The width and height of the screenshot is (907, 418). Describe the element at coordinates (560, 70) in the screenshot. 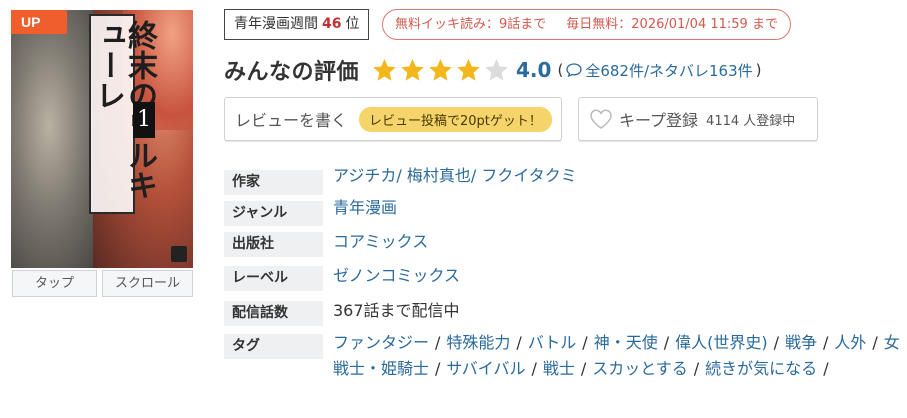

I see `open-paren: (` at that location.